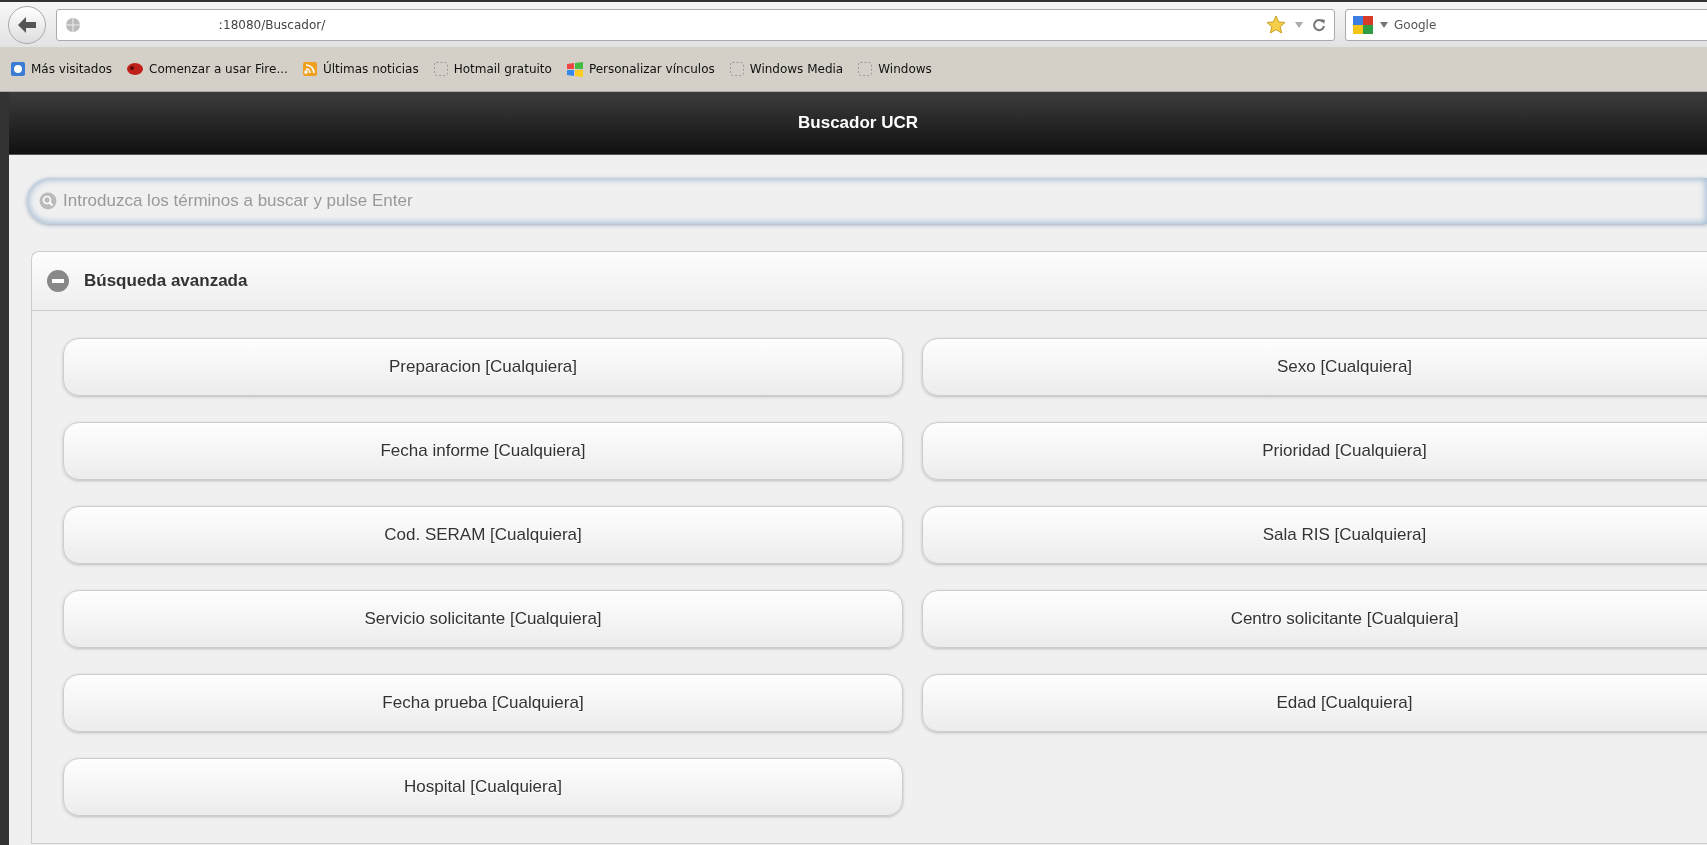 Image resolution: width=1707 pixels, height=845 pixels. What do you see at coordinates (640, 69) in the screenshot?
I see `bookmark-link: Personalizar vínculos` at bounding box center [640, 69].